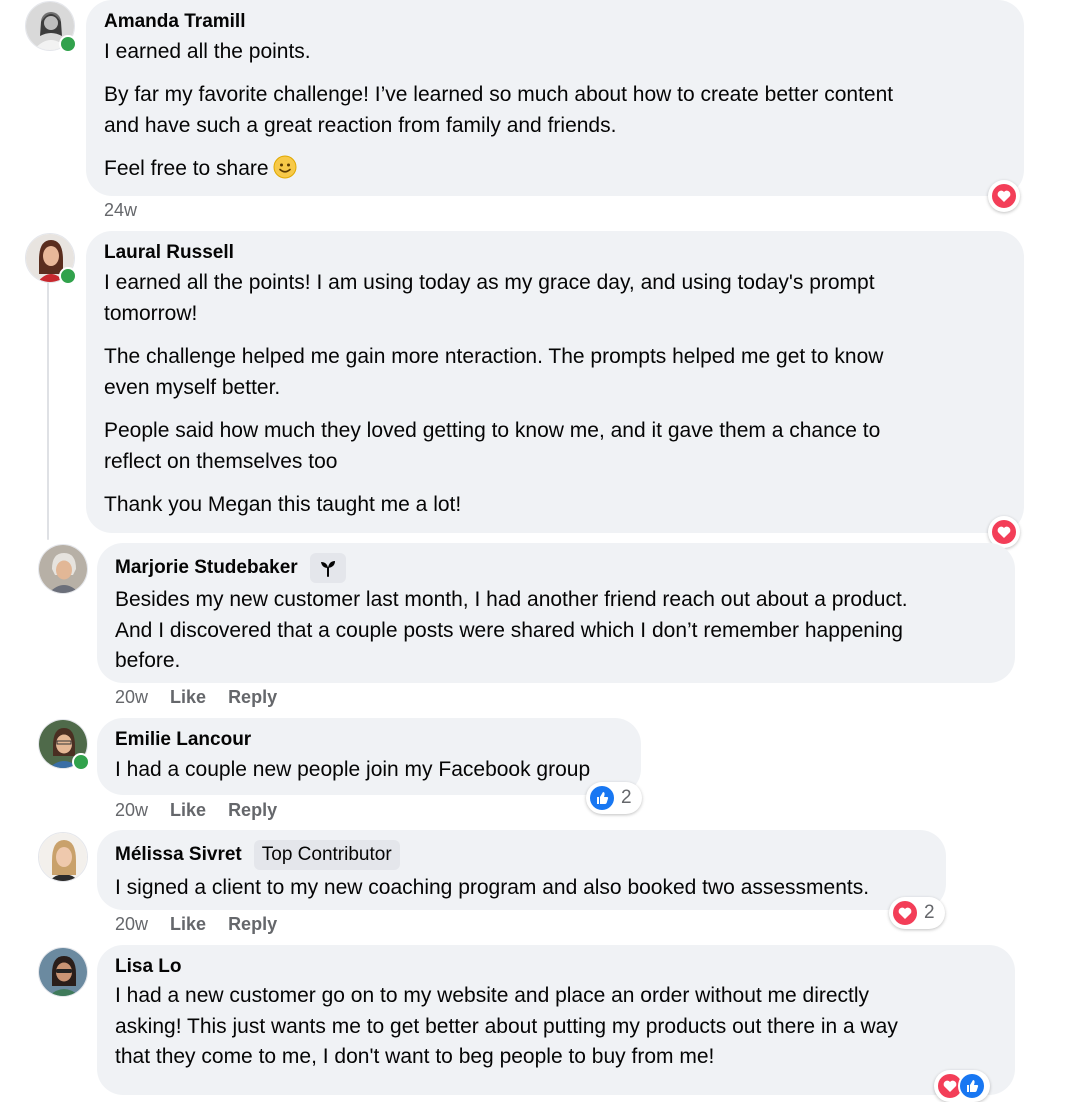 This screenshot has width=1080, height=1102. Describe the element at coordinates (555, 253) in the screenshot. I see `comment-author: Laural Russell` at that location.